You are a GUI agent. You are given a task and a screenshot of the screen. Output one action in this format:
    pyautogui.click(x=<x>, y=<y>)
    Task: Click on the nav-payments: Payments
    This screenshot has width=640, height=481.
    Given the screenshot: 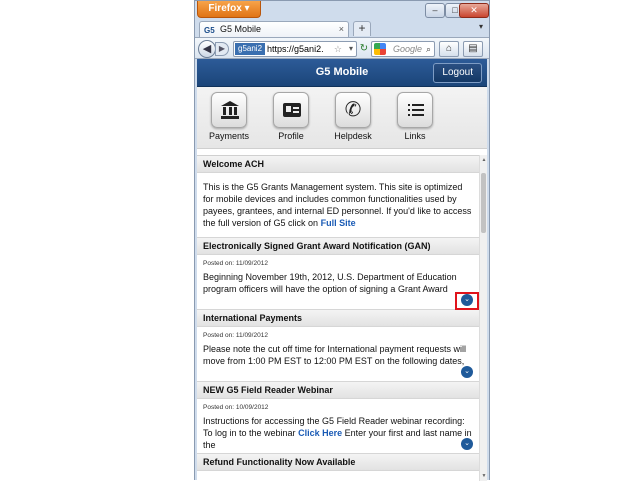 What is the action you would take?
    pyautogui.click(x=229, y=116)
    